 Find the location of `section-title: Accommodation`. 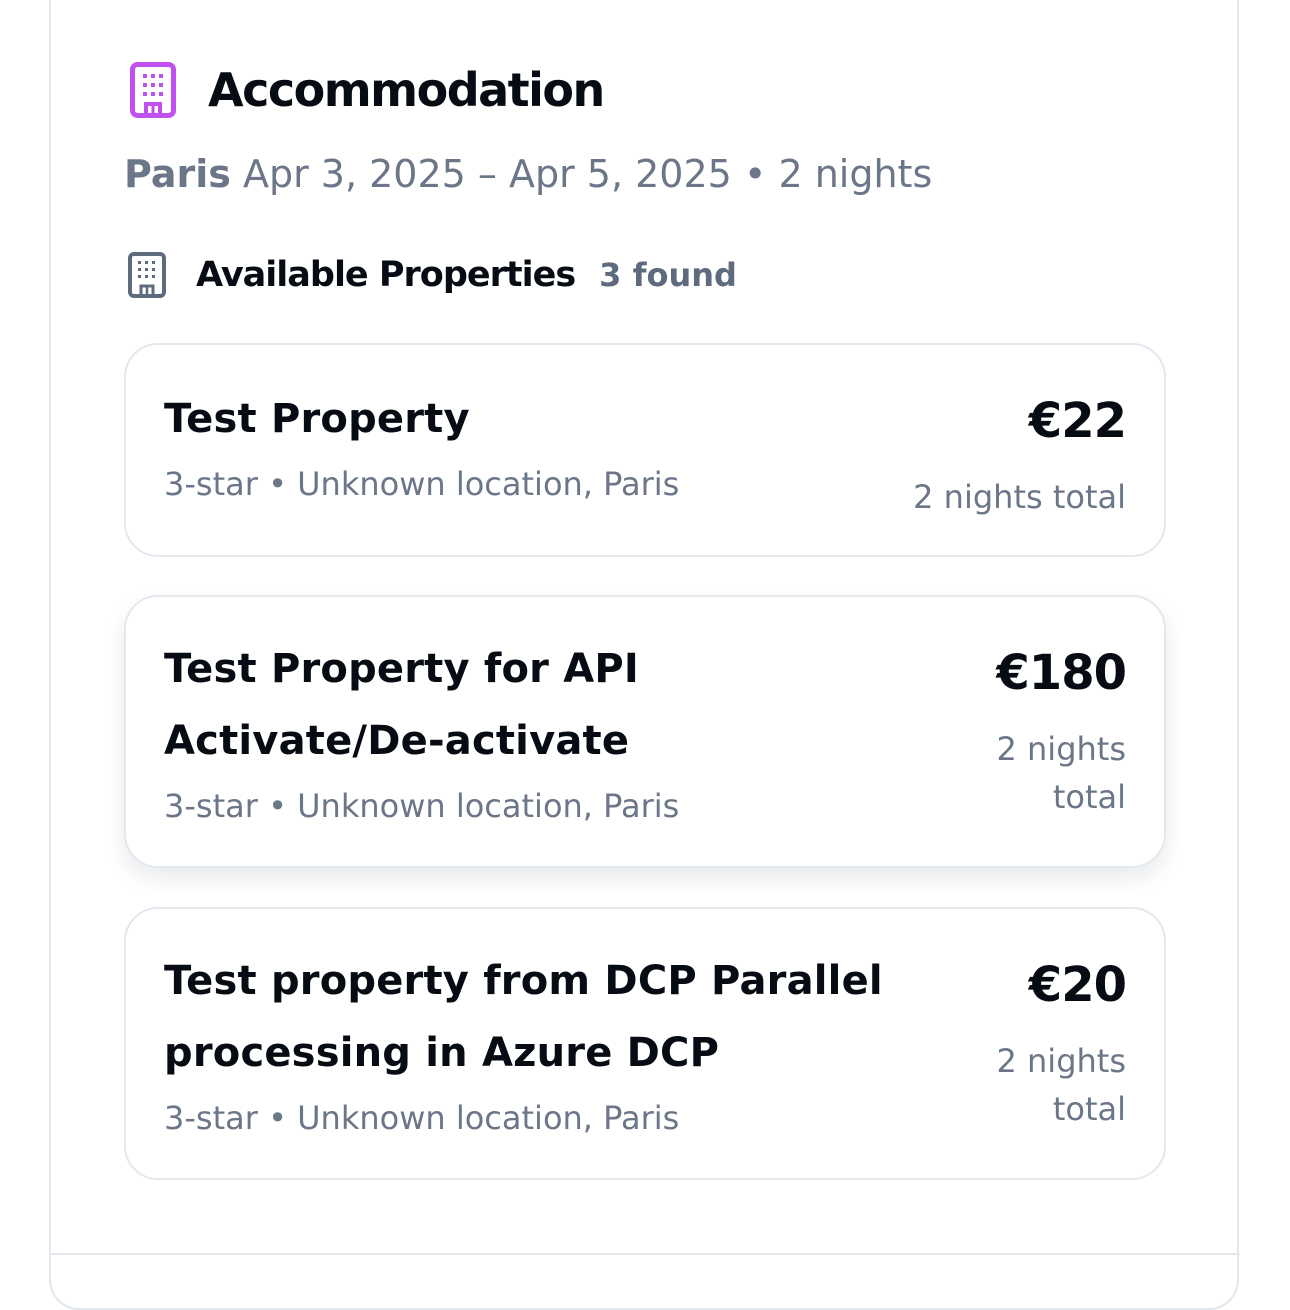

section-title: Accommodation is located at coordinates (406, 90).